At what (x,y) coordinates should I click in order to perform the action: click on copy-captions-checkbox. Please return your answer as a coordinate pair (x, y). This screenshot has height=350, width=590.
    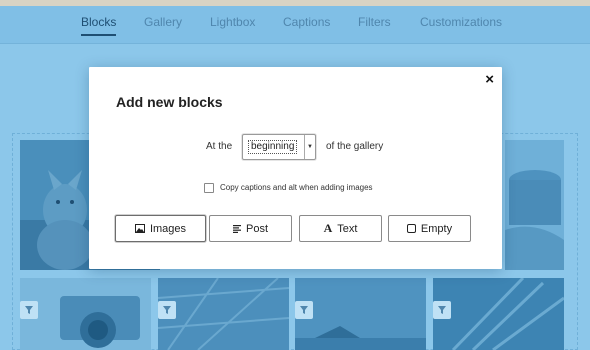
    Looking at the image, I should click on (209, 188).